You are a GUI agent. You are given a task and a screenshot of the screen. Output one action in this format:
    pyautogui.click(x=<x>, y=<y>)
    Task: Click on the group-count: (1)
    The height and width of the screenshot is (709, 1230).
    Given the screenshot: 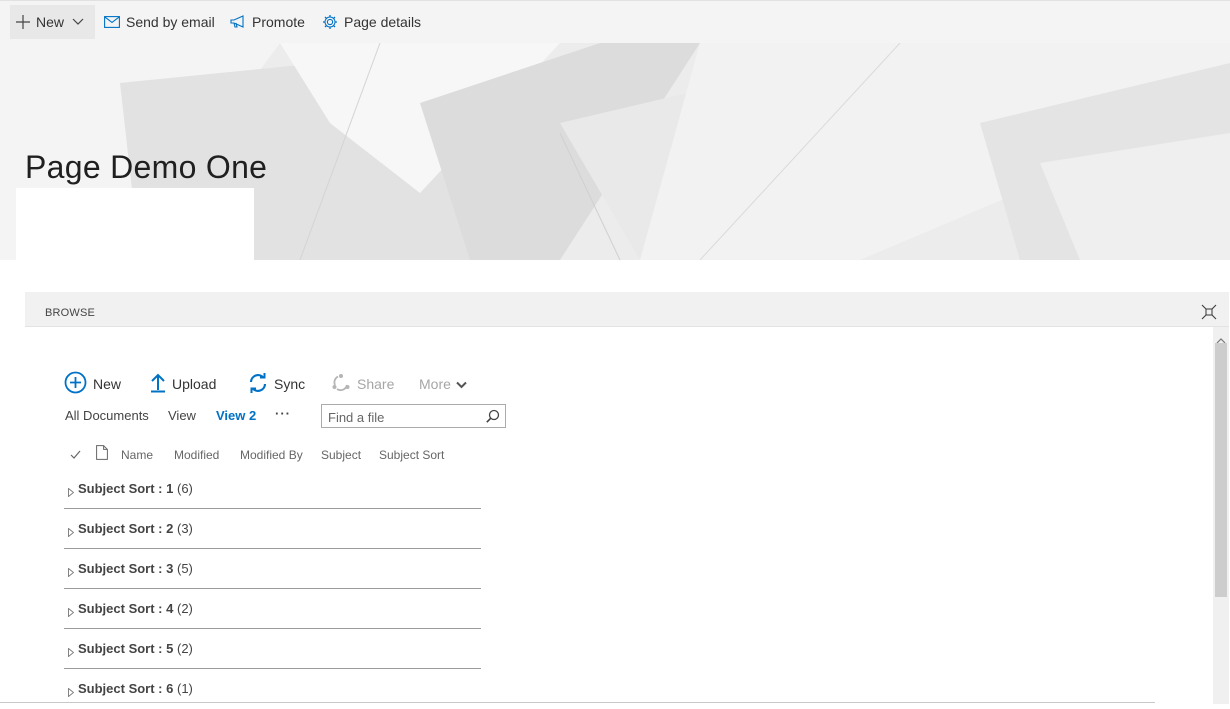 What is the action you would take?
    pyautogui.click(x=184, y=688)
    